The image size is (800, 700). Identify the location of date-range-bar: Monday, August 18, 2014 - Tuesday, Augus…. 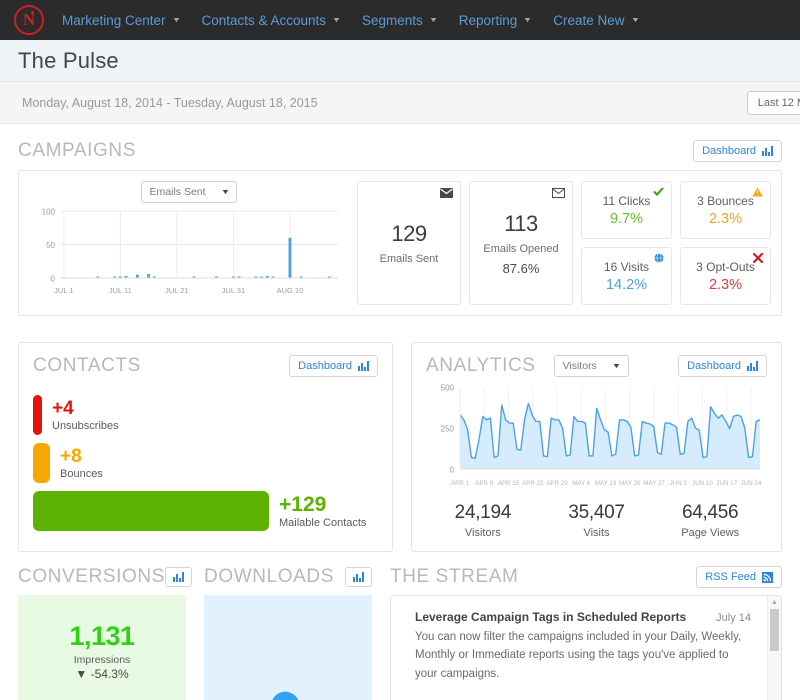
(400, 103).